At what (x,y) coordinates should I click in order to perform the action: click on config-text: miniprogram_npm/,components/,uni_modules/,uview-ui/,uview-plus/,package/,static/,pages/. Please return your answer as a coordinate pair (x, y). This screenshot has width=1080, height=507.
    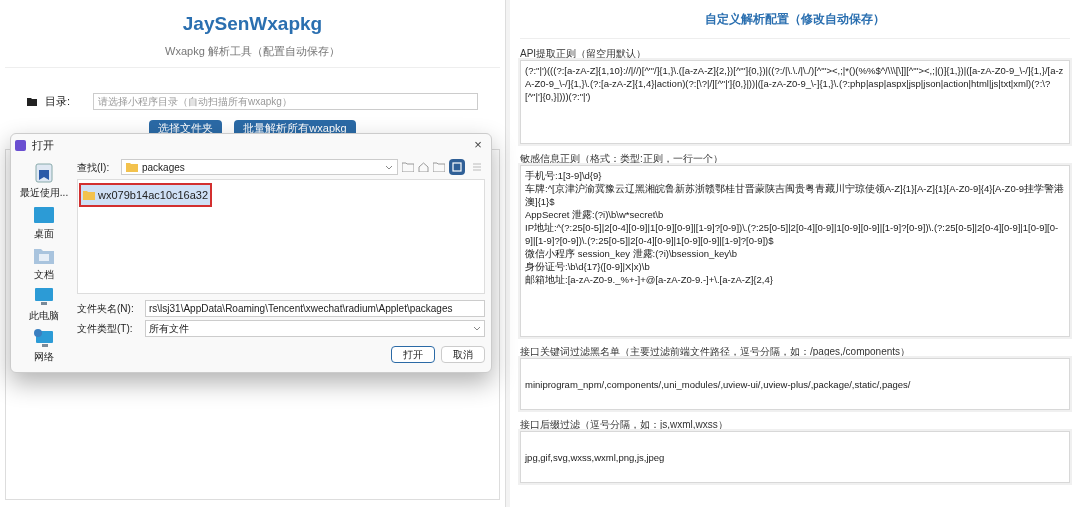
    Looking at the image, I should click on (718, 384).